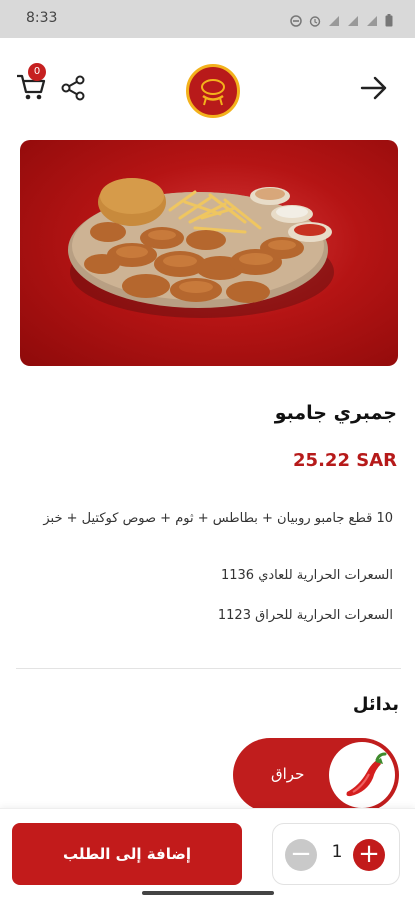  What do you see at coordinates (288, 774) in the screenshot?
I see `alternative-label: حراق` at bounding box center [288, 774].